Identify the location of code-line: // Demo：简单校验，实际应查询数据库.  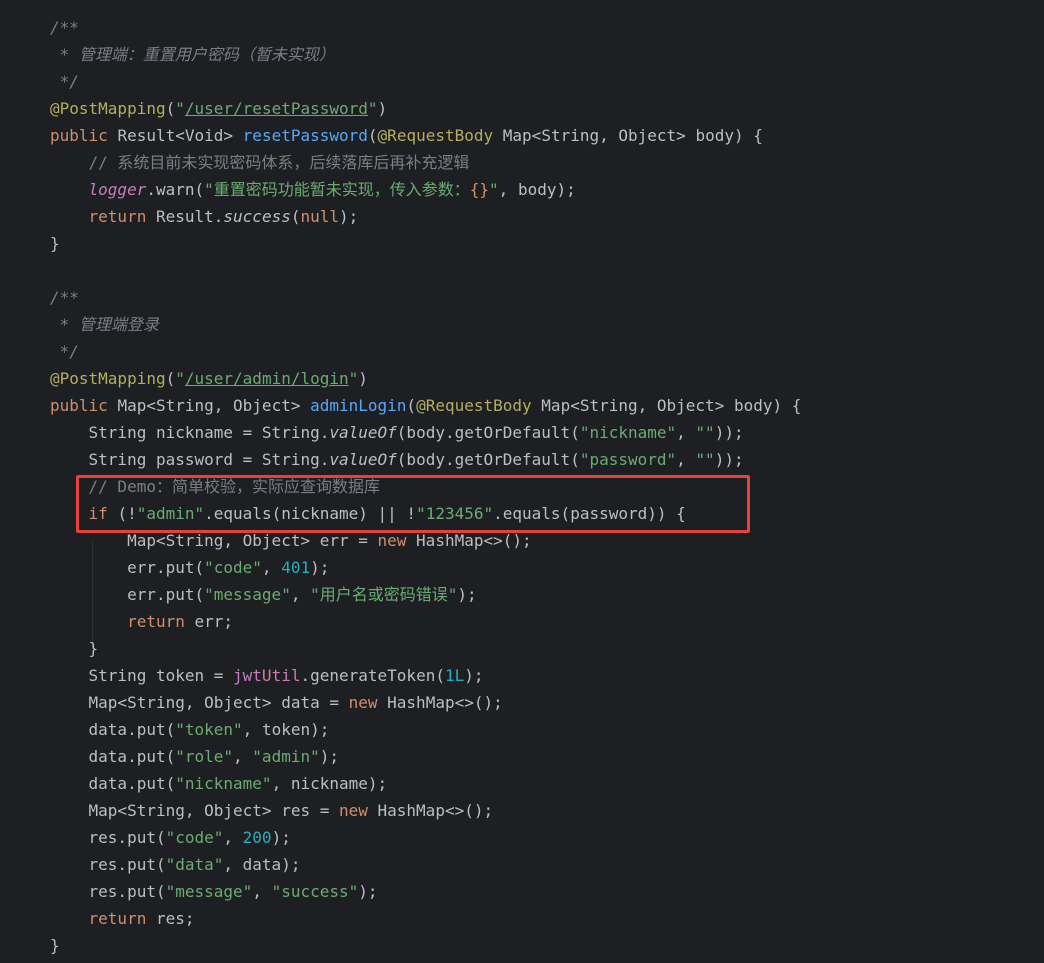
(215, 486).